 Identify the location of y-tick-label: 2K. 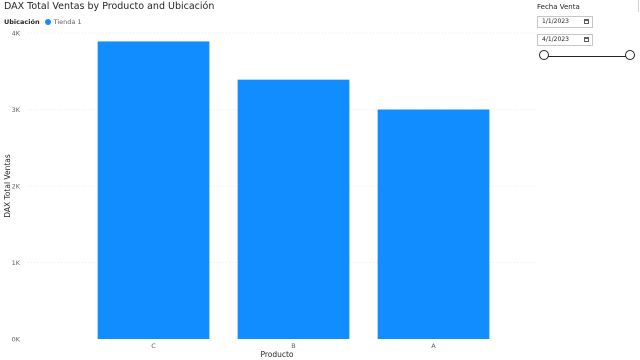
(16, 187).